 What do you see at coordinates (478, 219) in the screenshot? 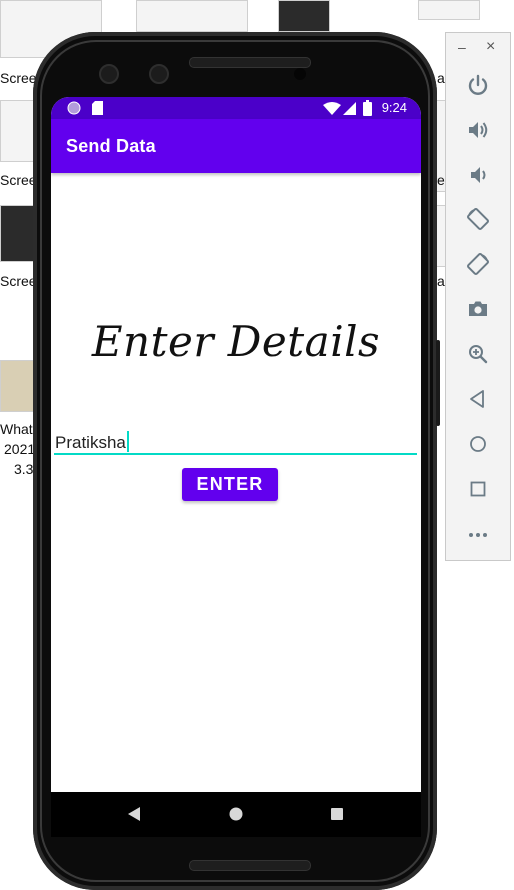
I see `rotate-left-icon` at bounding box center [478, 219].